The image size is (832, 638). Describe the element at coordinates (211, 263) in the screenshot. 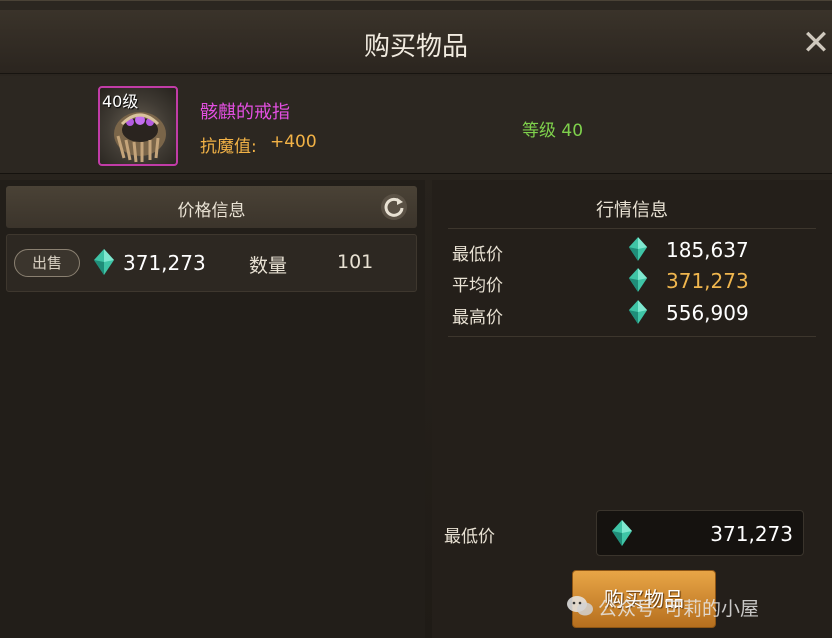

I see `listing-row: 出售 371,273 数量 101` at that location.